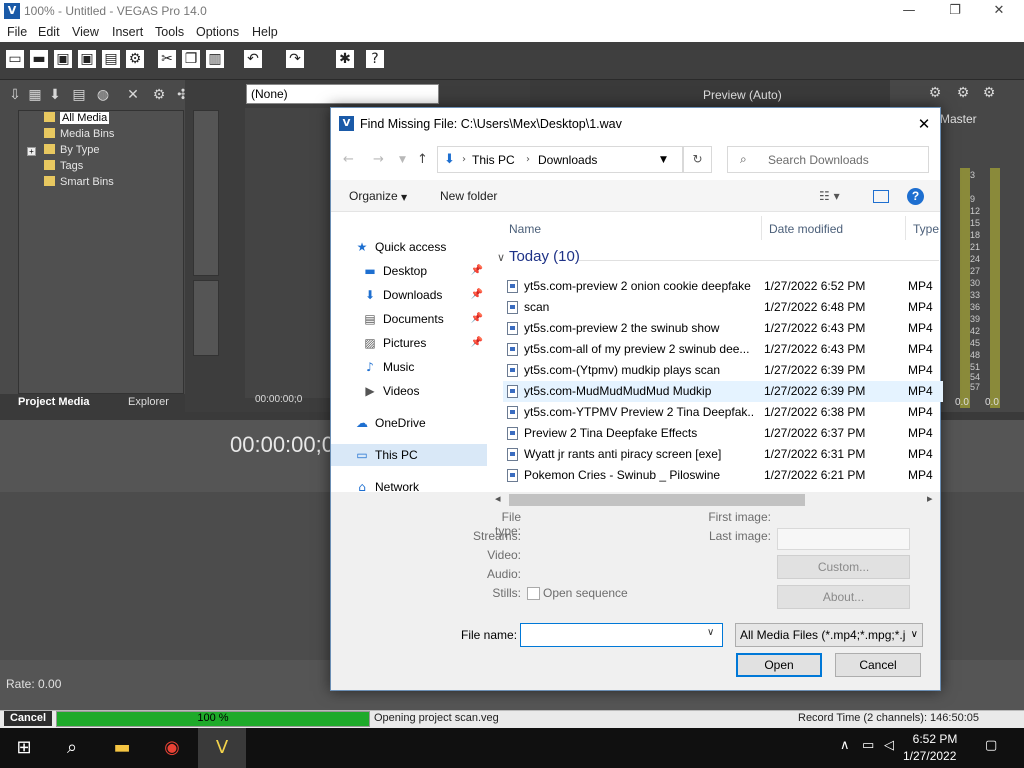 This screenshot has height=768, width=1024. Describe the element at coordinates (28, 718) in the screenshot. I see `cancel-loading-button: Cancel` at that location.